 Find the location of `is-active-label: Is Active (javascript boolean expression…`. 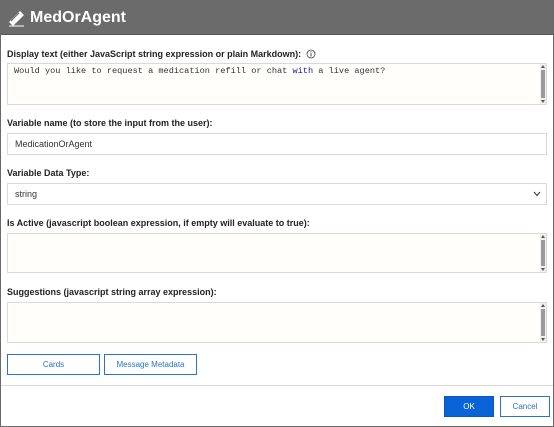

is-active-label: Is Active (javascript boolean expression… is located at coordinates (158, 223).